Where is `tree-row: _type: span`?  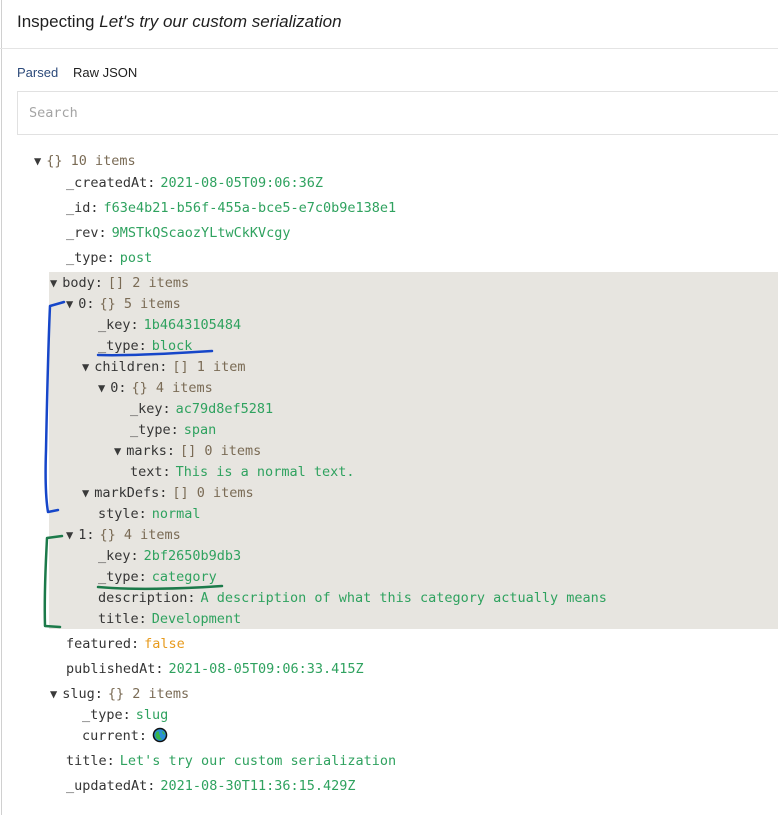 tree-row: _type: span is located at coordinates (173, 430).